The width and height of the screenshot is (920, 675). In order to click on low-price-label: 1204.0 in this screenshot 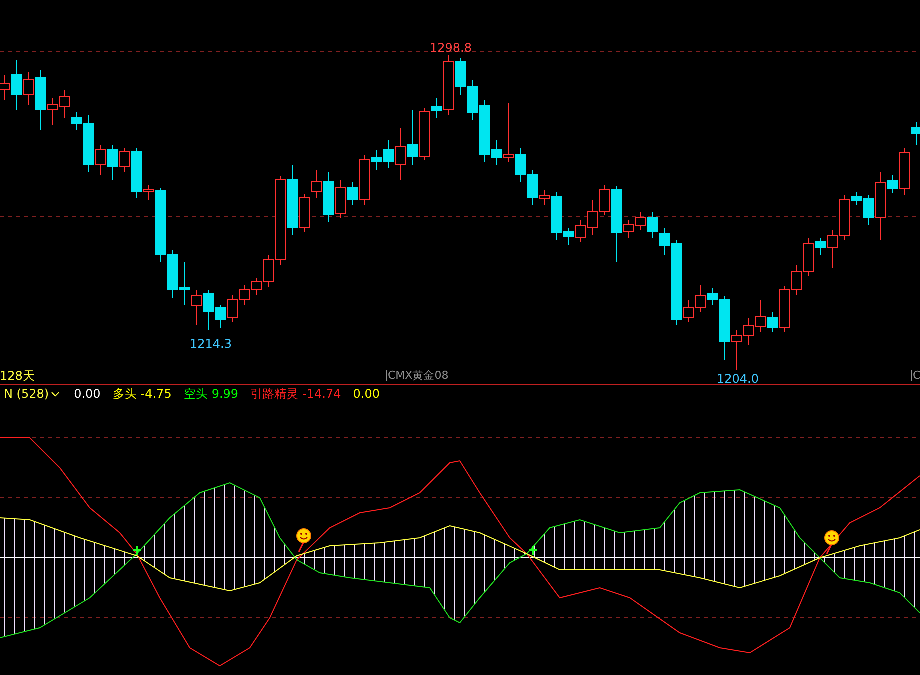, I will do `click(738, 379)`.